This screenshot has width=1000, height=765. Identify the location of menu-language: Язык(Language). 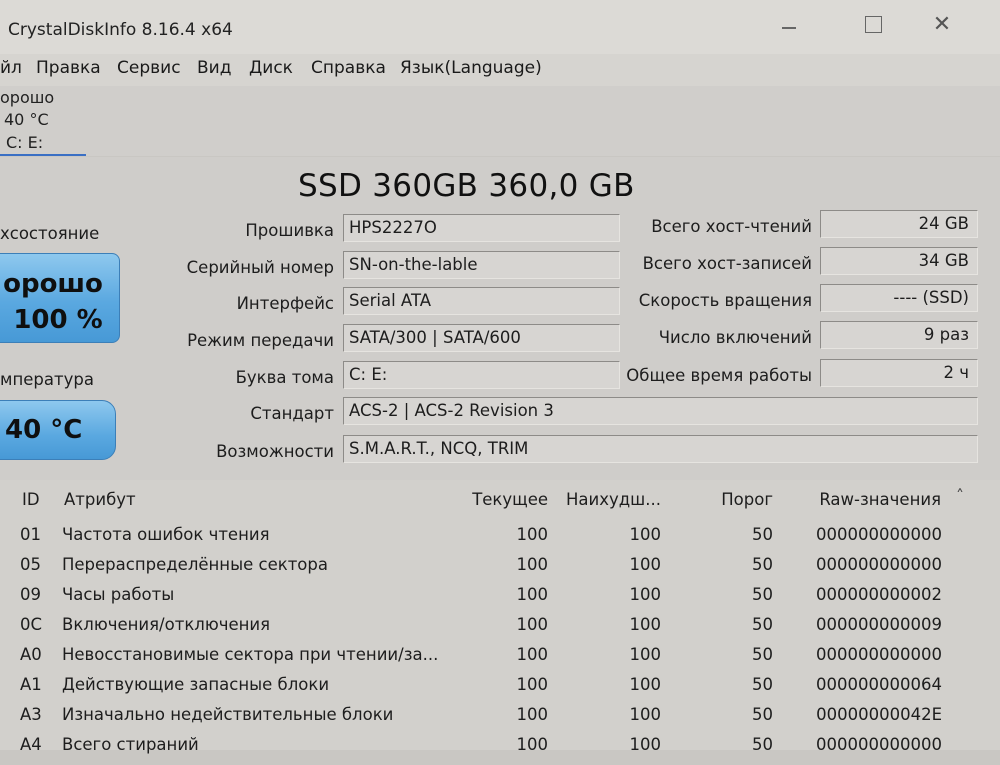
(471, 68).